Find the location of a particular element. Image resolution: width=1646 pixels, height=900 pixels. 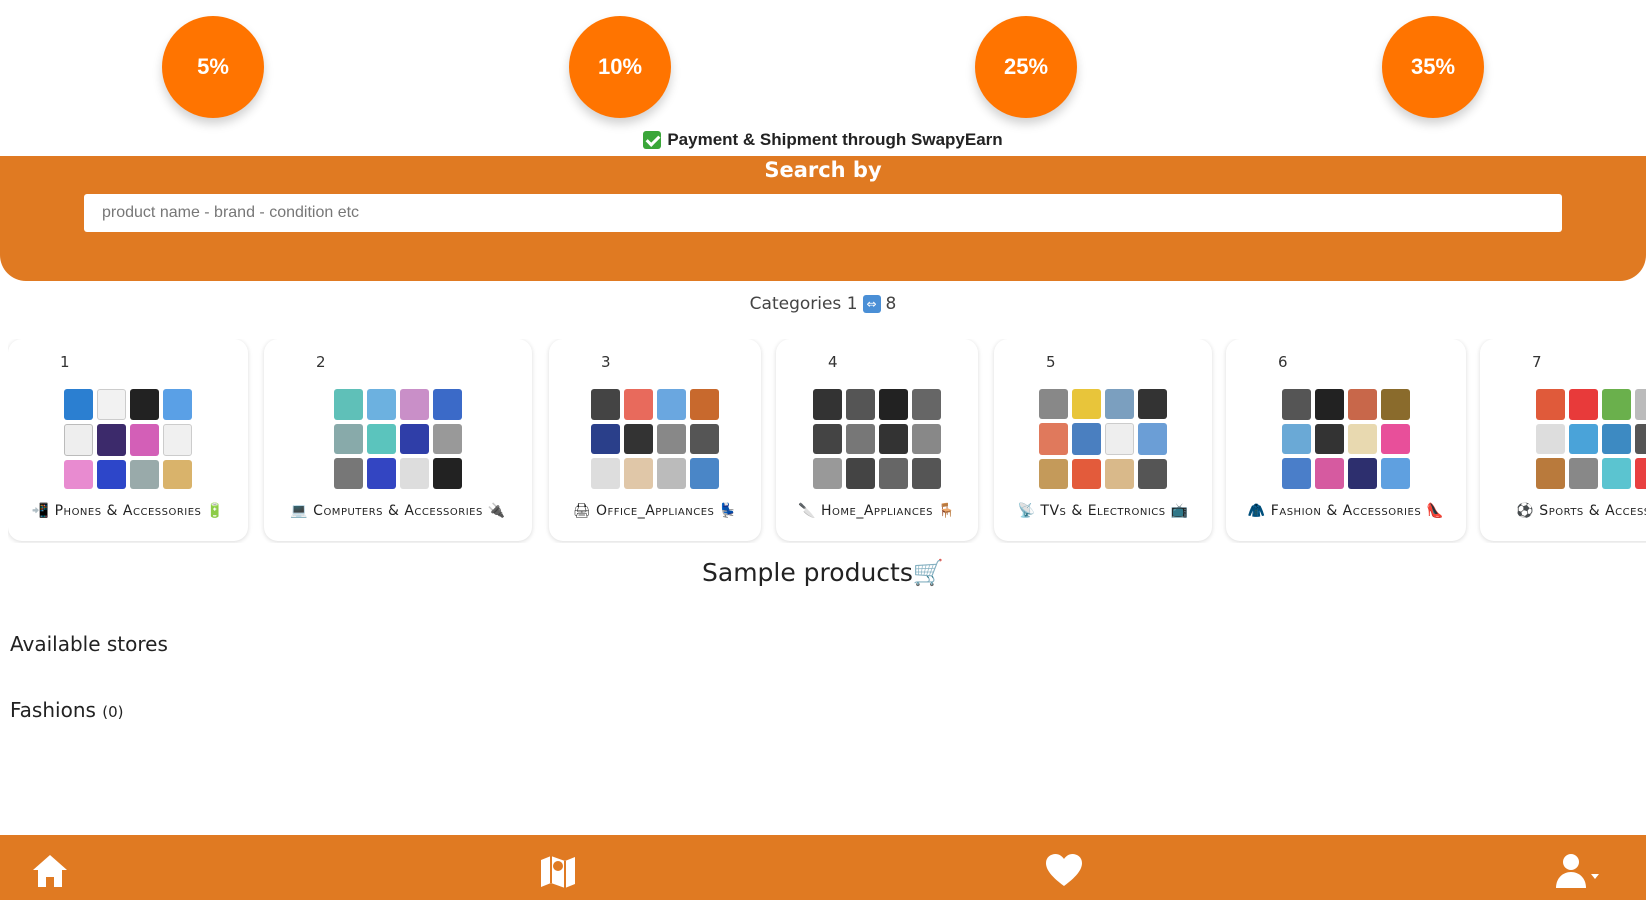

tvs-image is located at coordinates (1103, 439).